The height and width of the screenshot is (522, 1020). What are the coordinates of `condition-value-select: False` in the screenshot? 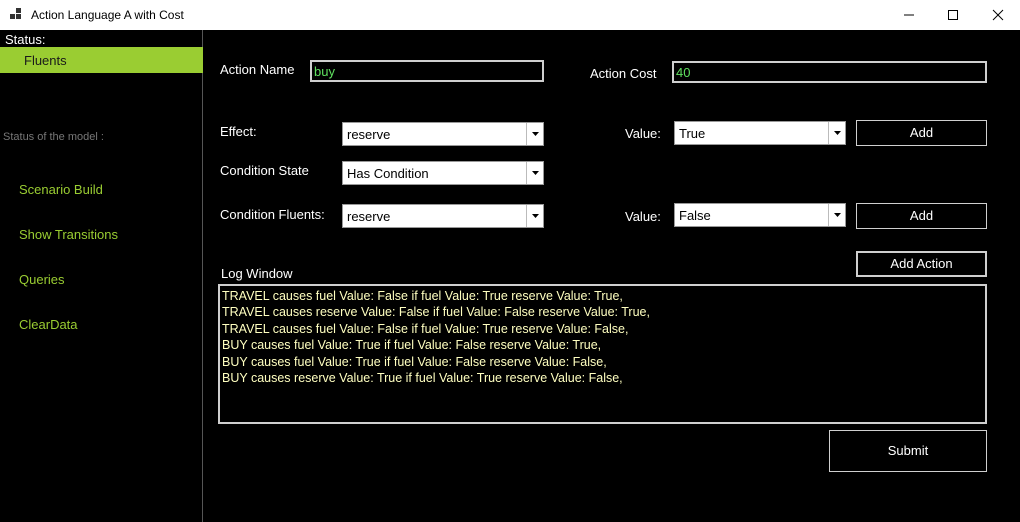 It's located at (760, 215).